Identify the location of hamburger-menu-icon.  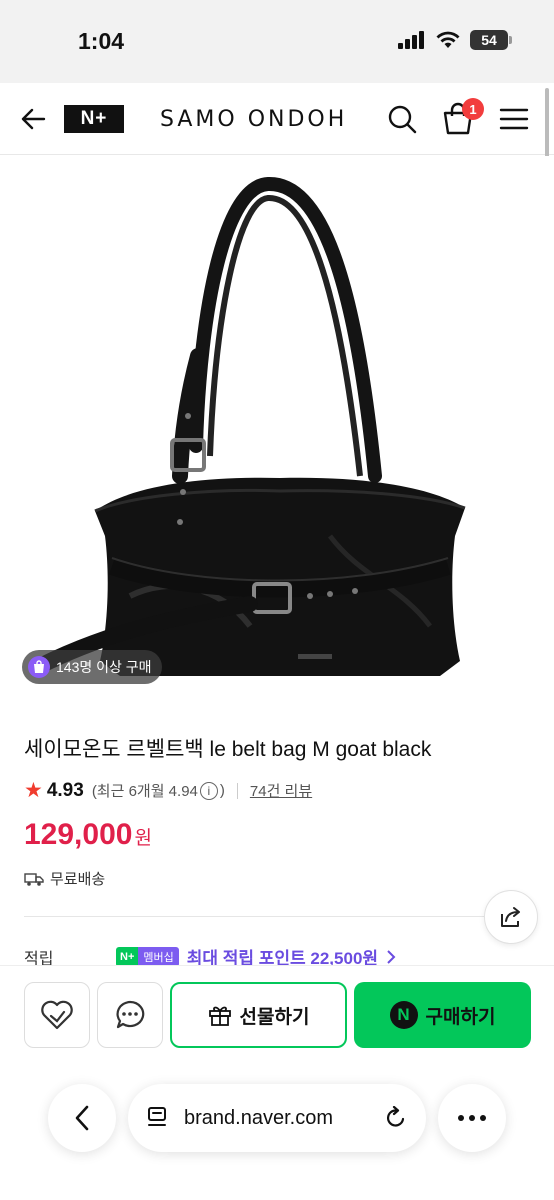
(514, 119).